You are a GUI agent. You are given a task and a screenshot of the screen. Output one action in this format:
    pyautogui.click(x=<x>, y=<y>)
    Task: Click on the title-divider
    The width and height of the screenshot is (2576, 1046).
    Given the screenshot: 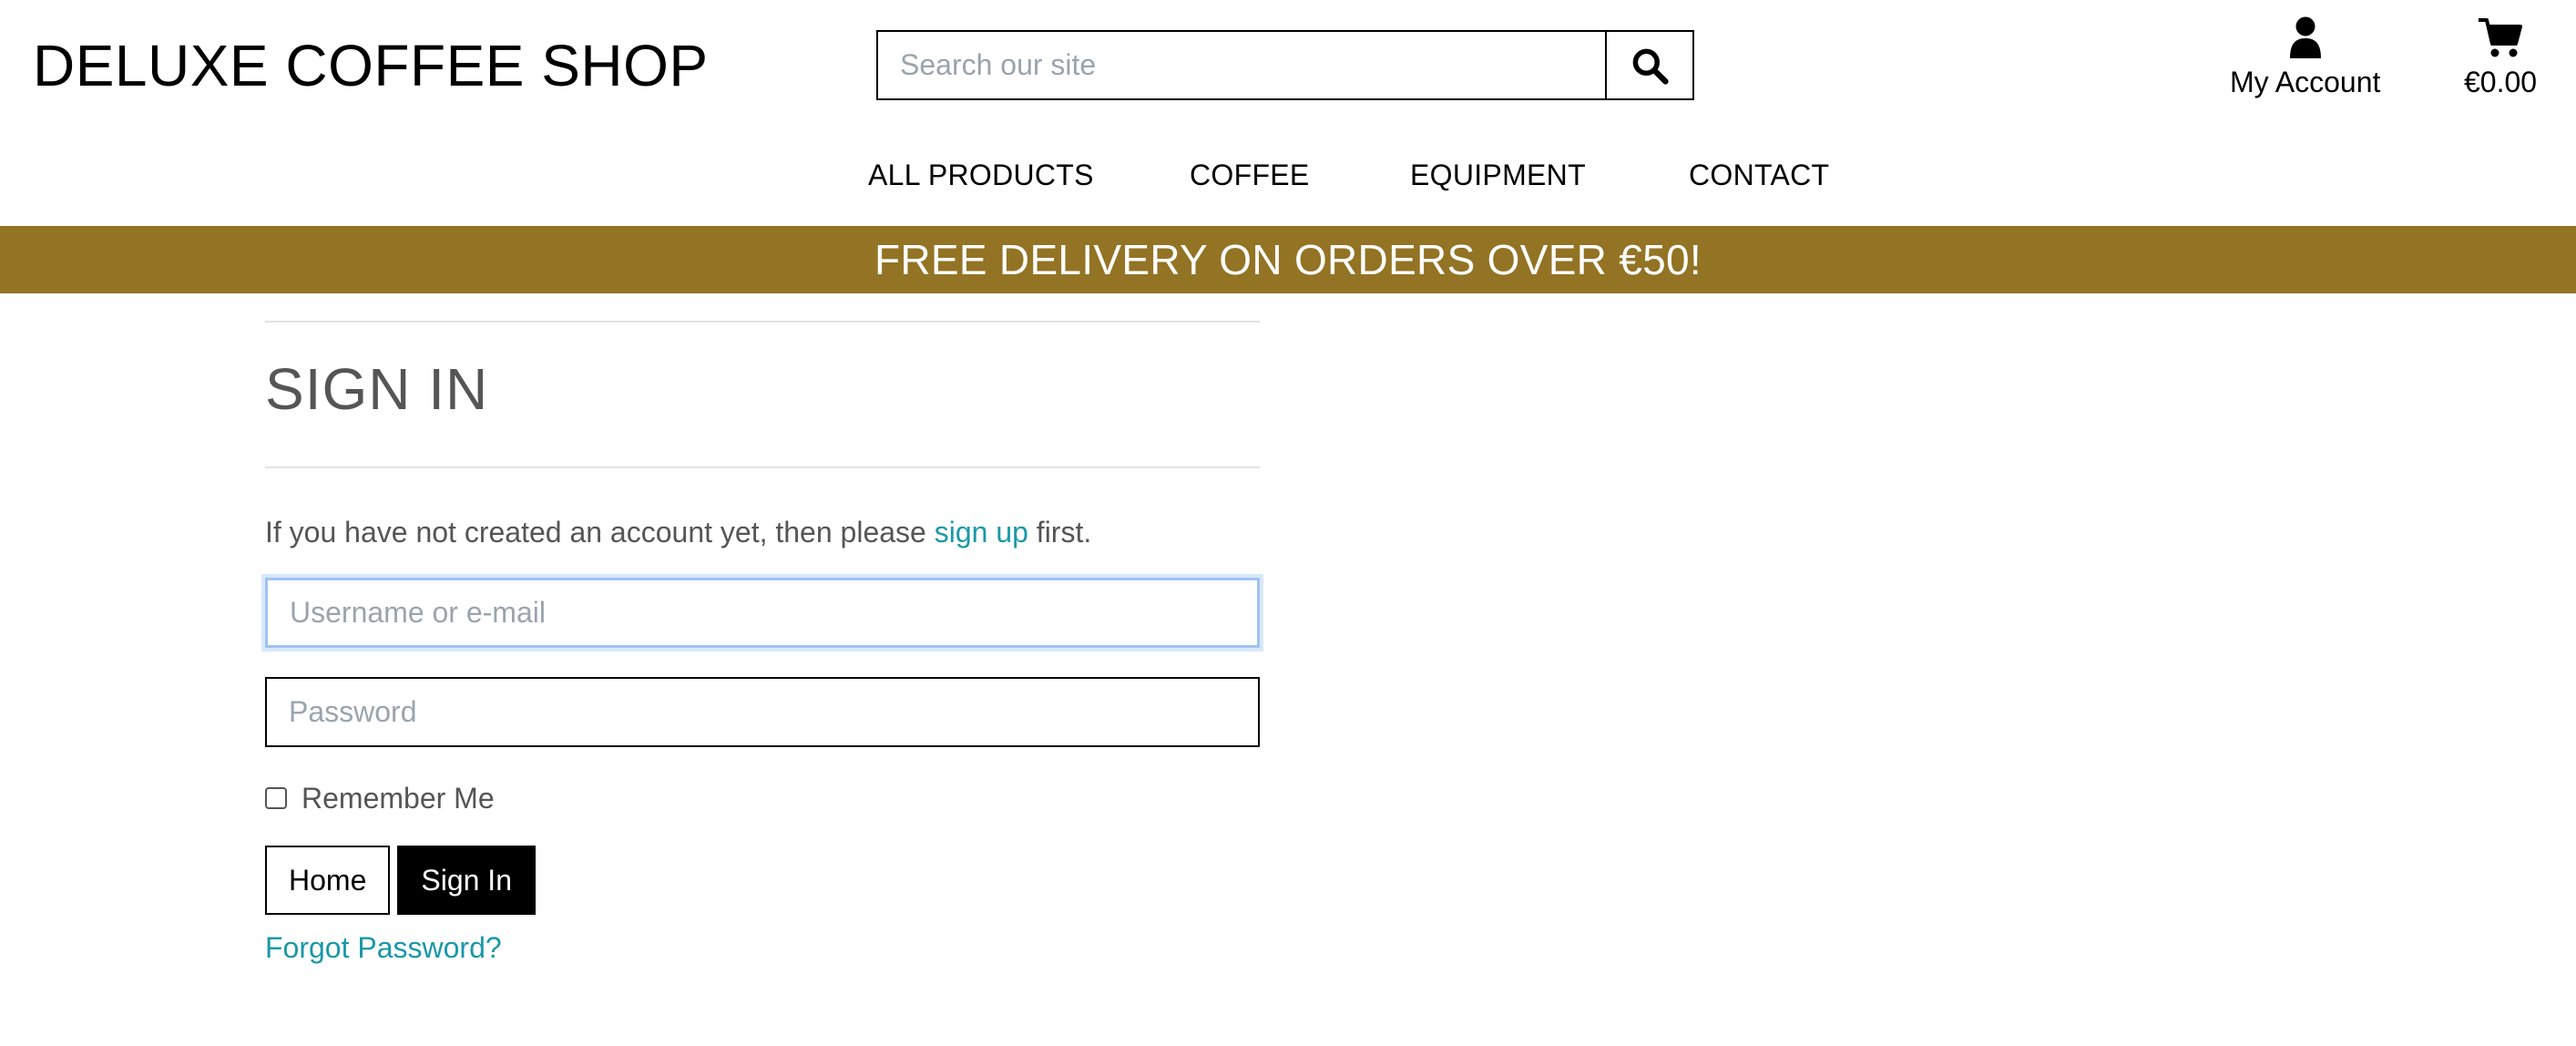 What is the action you would take?
    pyautogui.click(x=763, y=467)
    